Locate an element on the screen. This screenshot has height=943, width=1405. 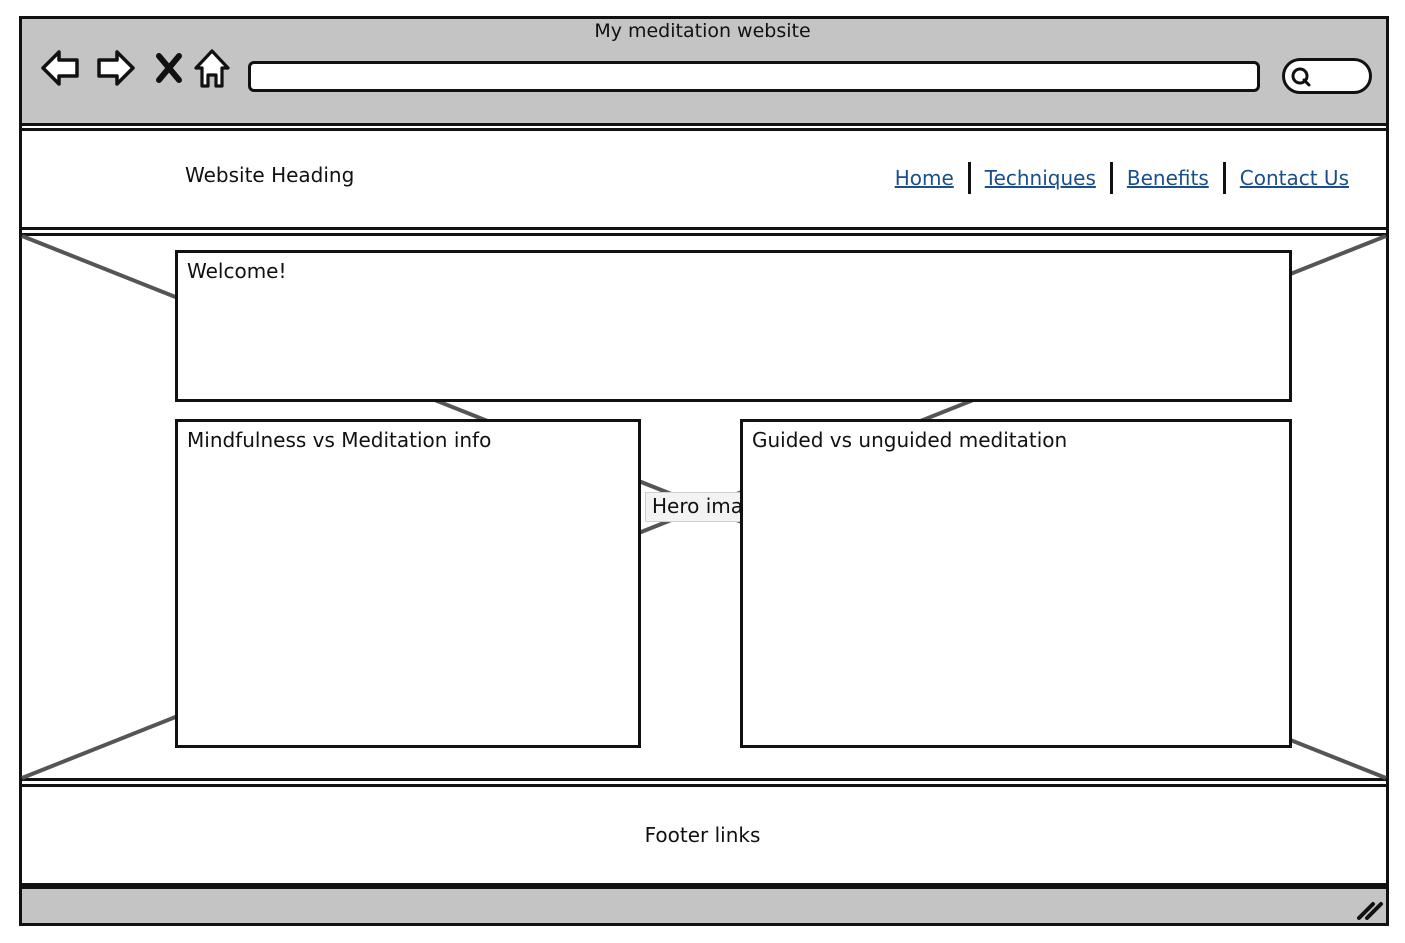
guided-meditation-text: Guided vs unguided meditation is located at coordinates (910, 440).